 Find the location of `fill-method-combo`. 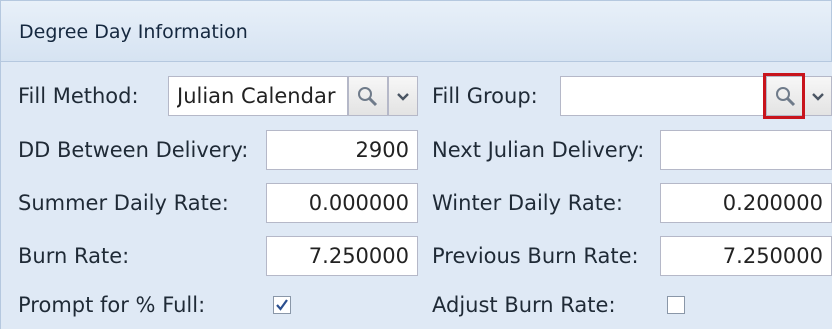

fill-method-combo is located at coordinates (258, 96).